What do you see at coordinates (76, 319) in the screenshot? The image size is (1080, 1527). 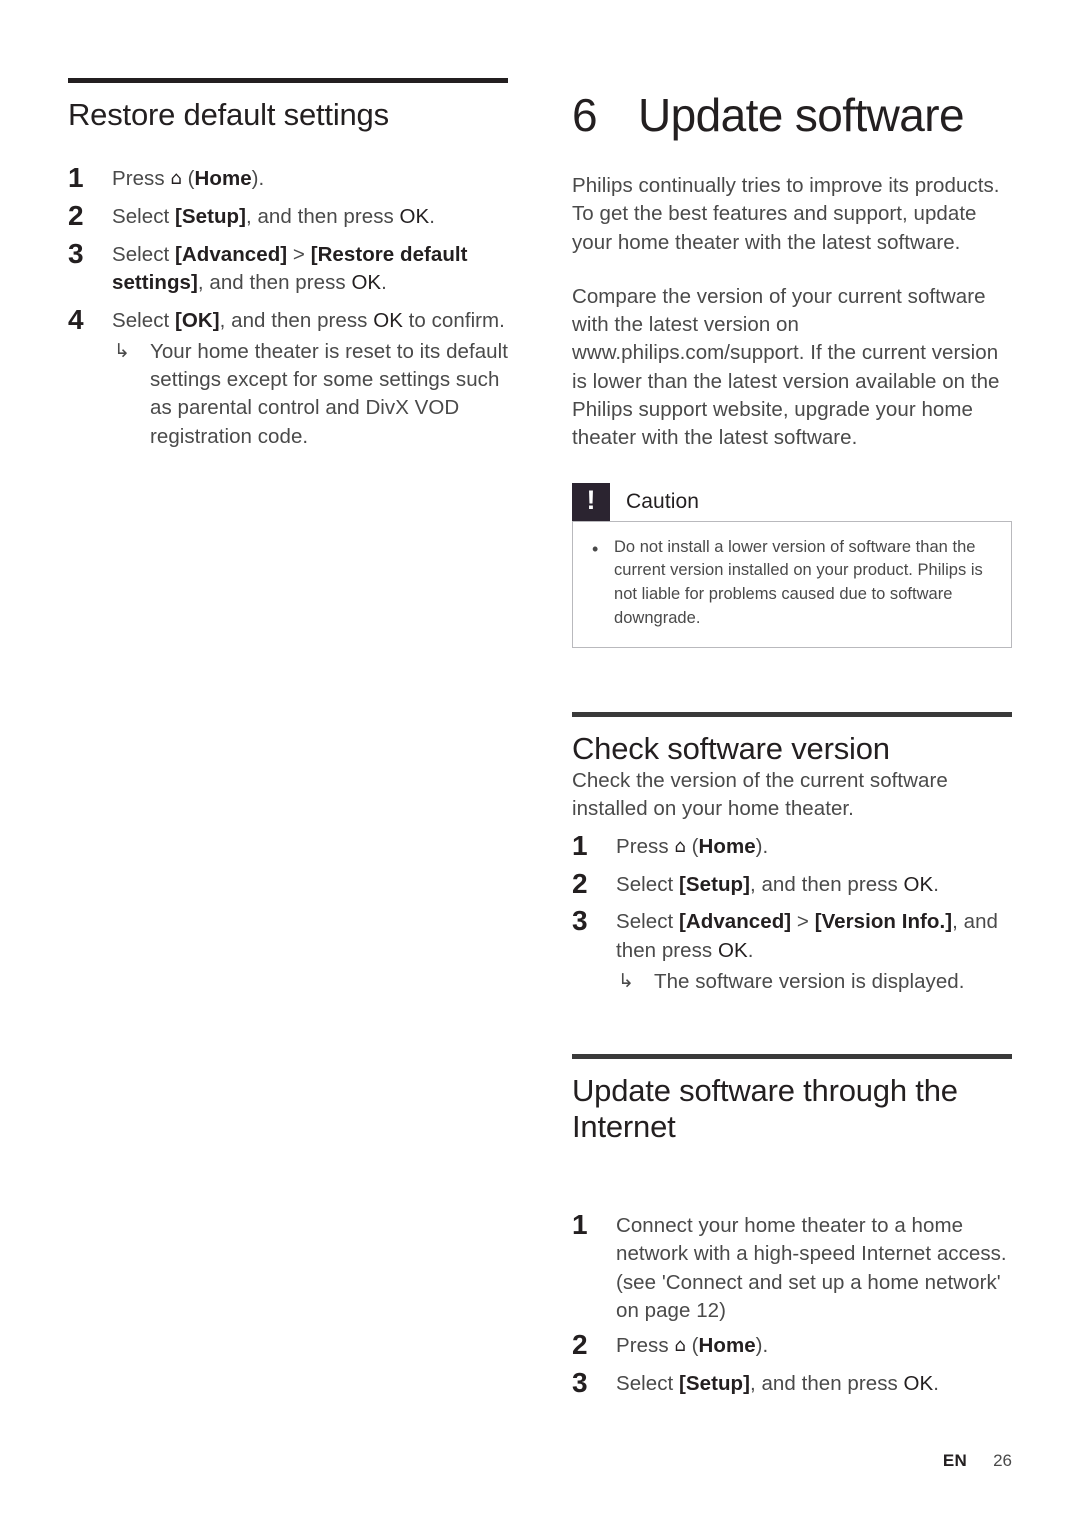 I see `step-number: 4` at bounding box center [76, 319].